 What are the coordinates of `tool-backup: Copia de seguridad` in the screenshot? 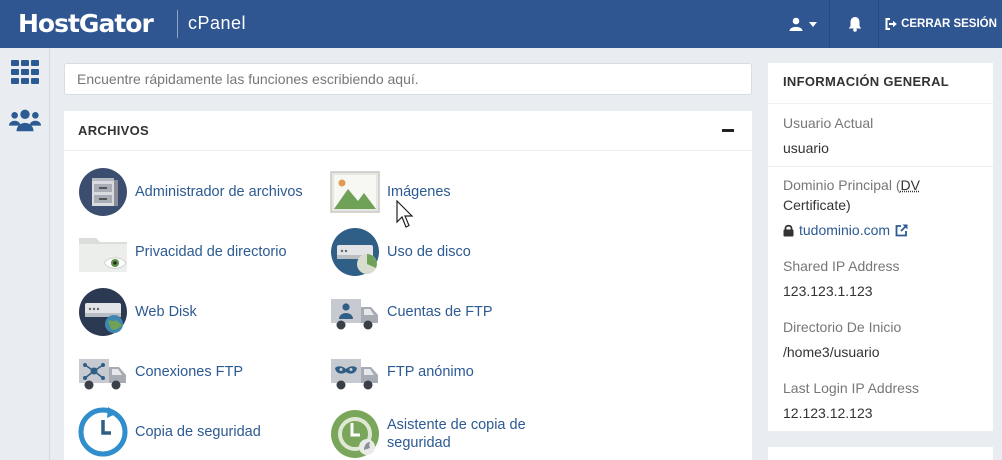 It's located at (169, 432).